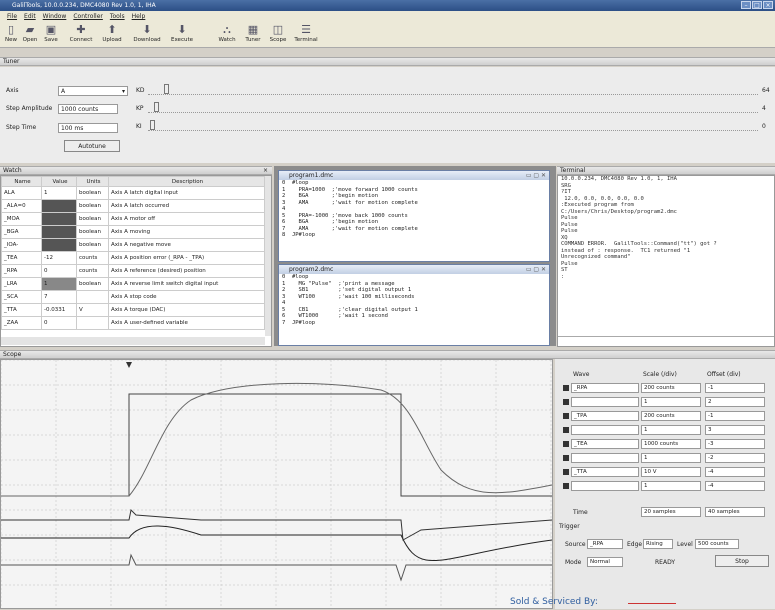 This screenshot has height=610, width=775. Describe the element at coordinates (742, 561) in the screenshot. I see `stop-button: Stop` at that location.